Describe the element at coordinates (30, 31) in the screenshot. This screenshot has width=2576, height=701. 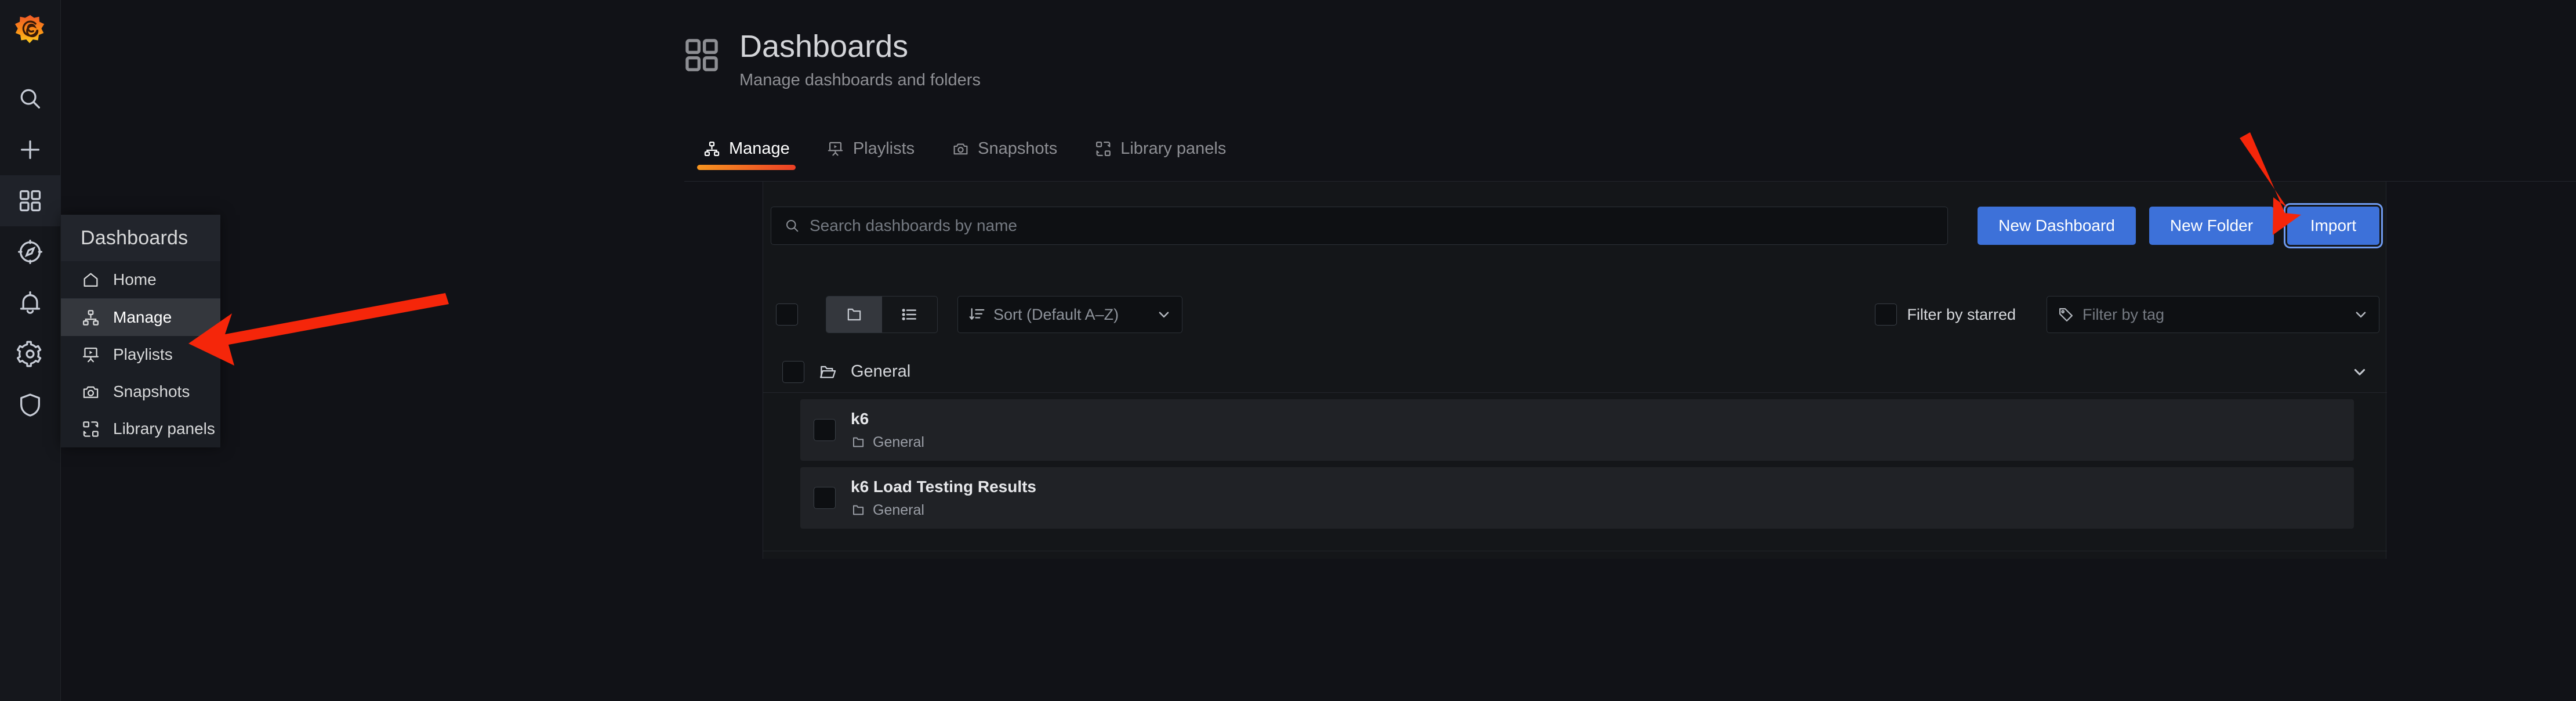
I see `grafana-logo` at that location.